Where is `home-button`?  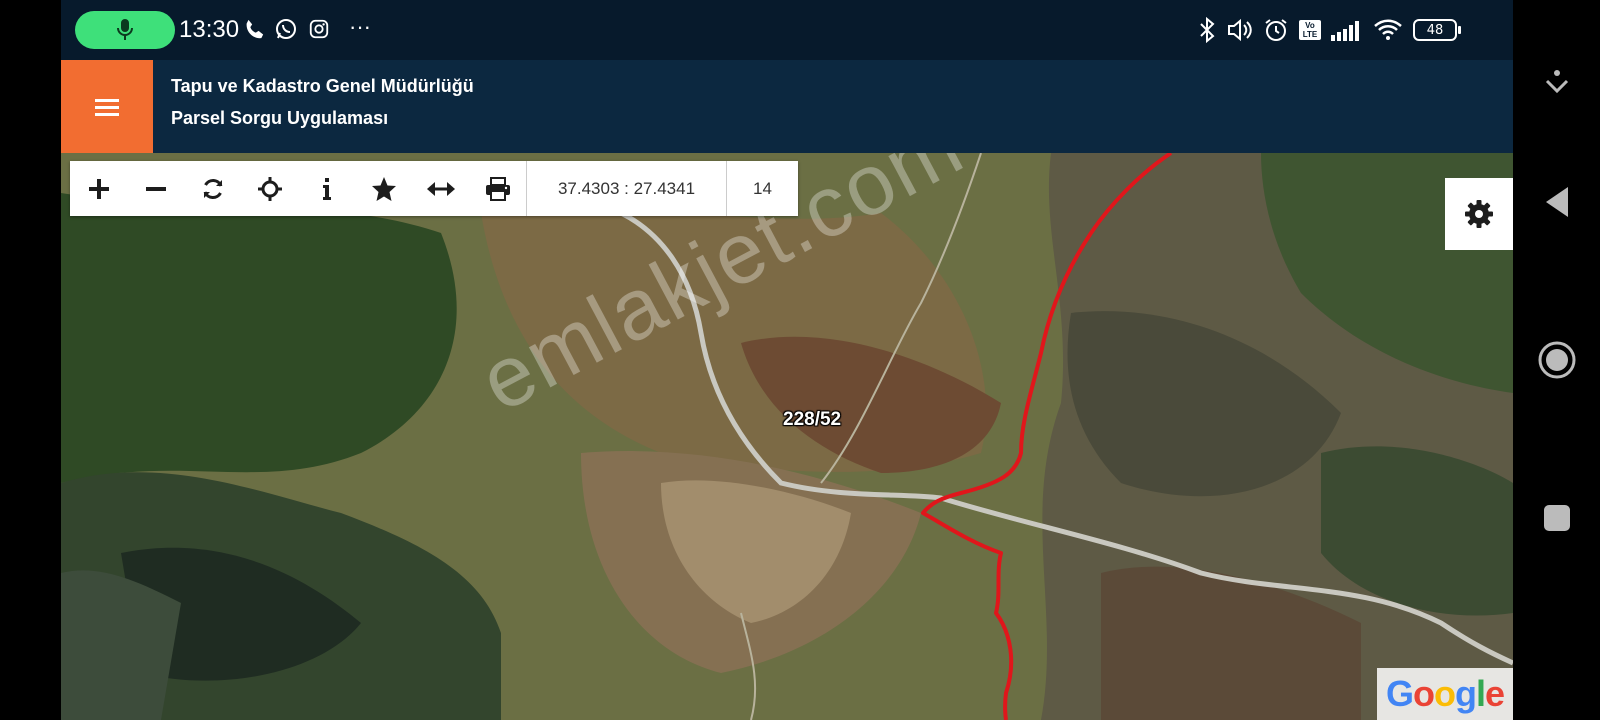 home-button is located at coordinates (1556, 360).